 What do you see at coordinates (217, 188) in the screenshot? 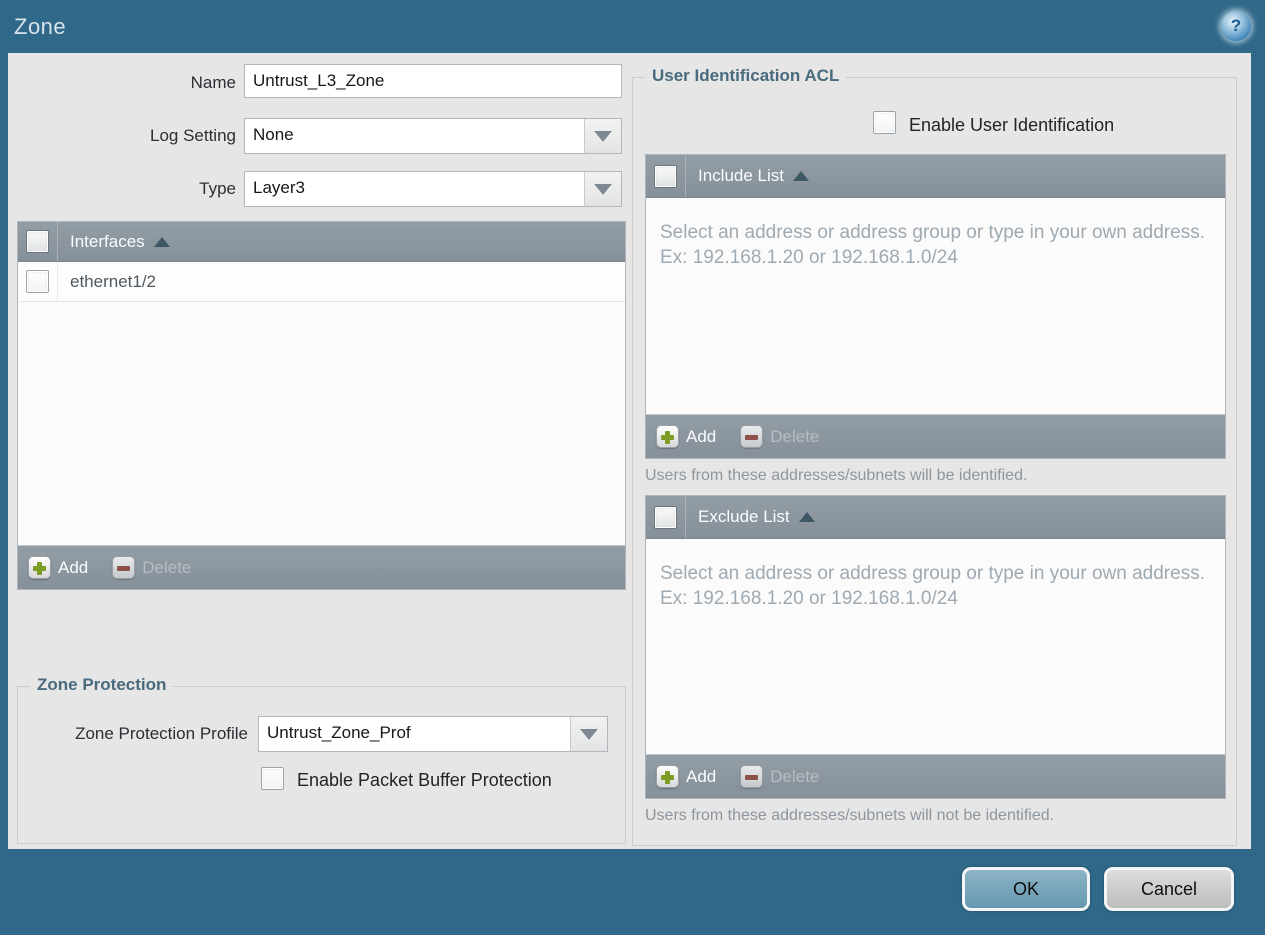
I see `type-label: Type` at bounding box center [217, 188].